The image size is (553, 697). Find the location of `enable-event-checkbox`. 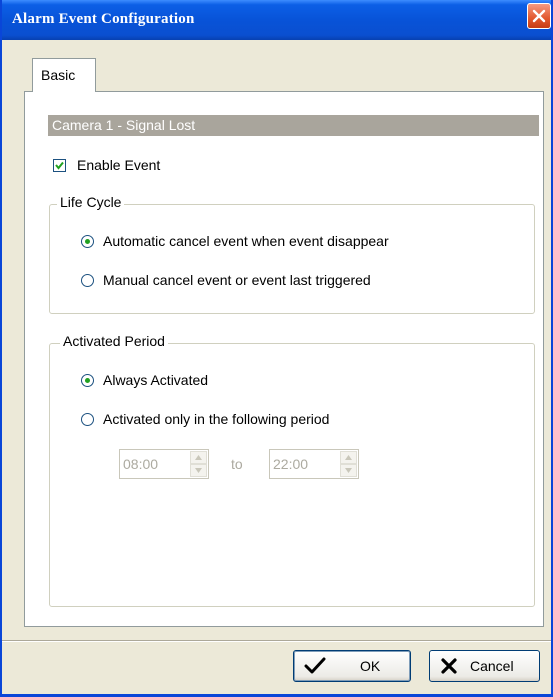

enable-event-checkbox is located at coordinates (59, 165).